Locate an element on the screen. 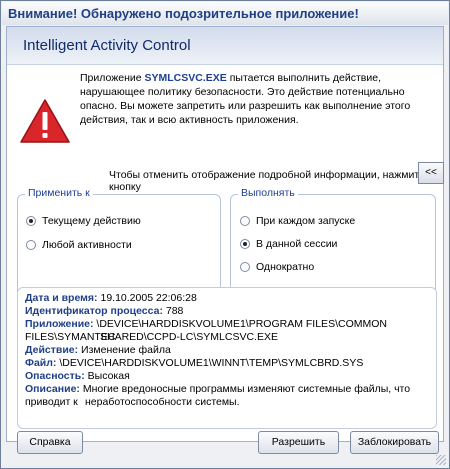  header-title: Intelligent Activity Control is located at coordinates (107, 45).